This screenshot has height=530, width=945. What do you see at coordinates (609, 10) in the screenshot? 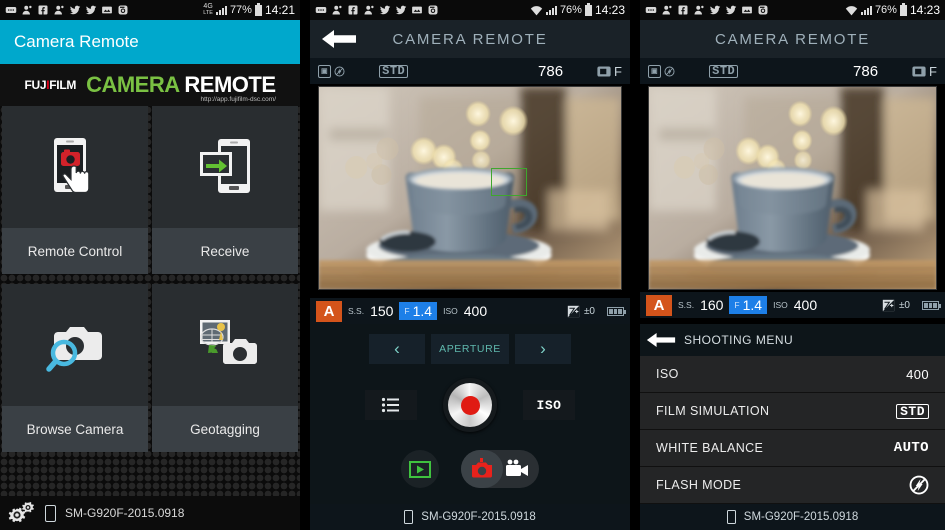
I see `clock-label: 14:23` at bounding box center [609, 10].